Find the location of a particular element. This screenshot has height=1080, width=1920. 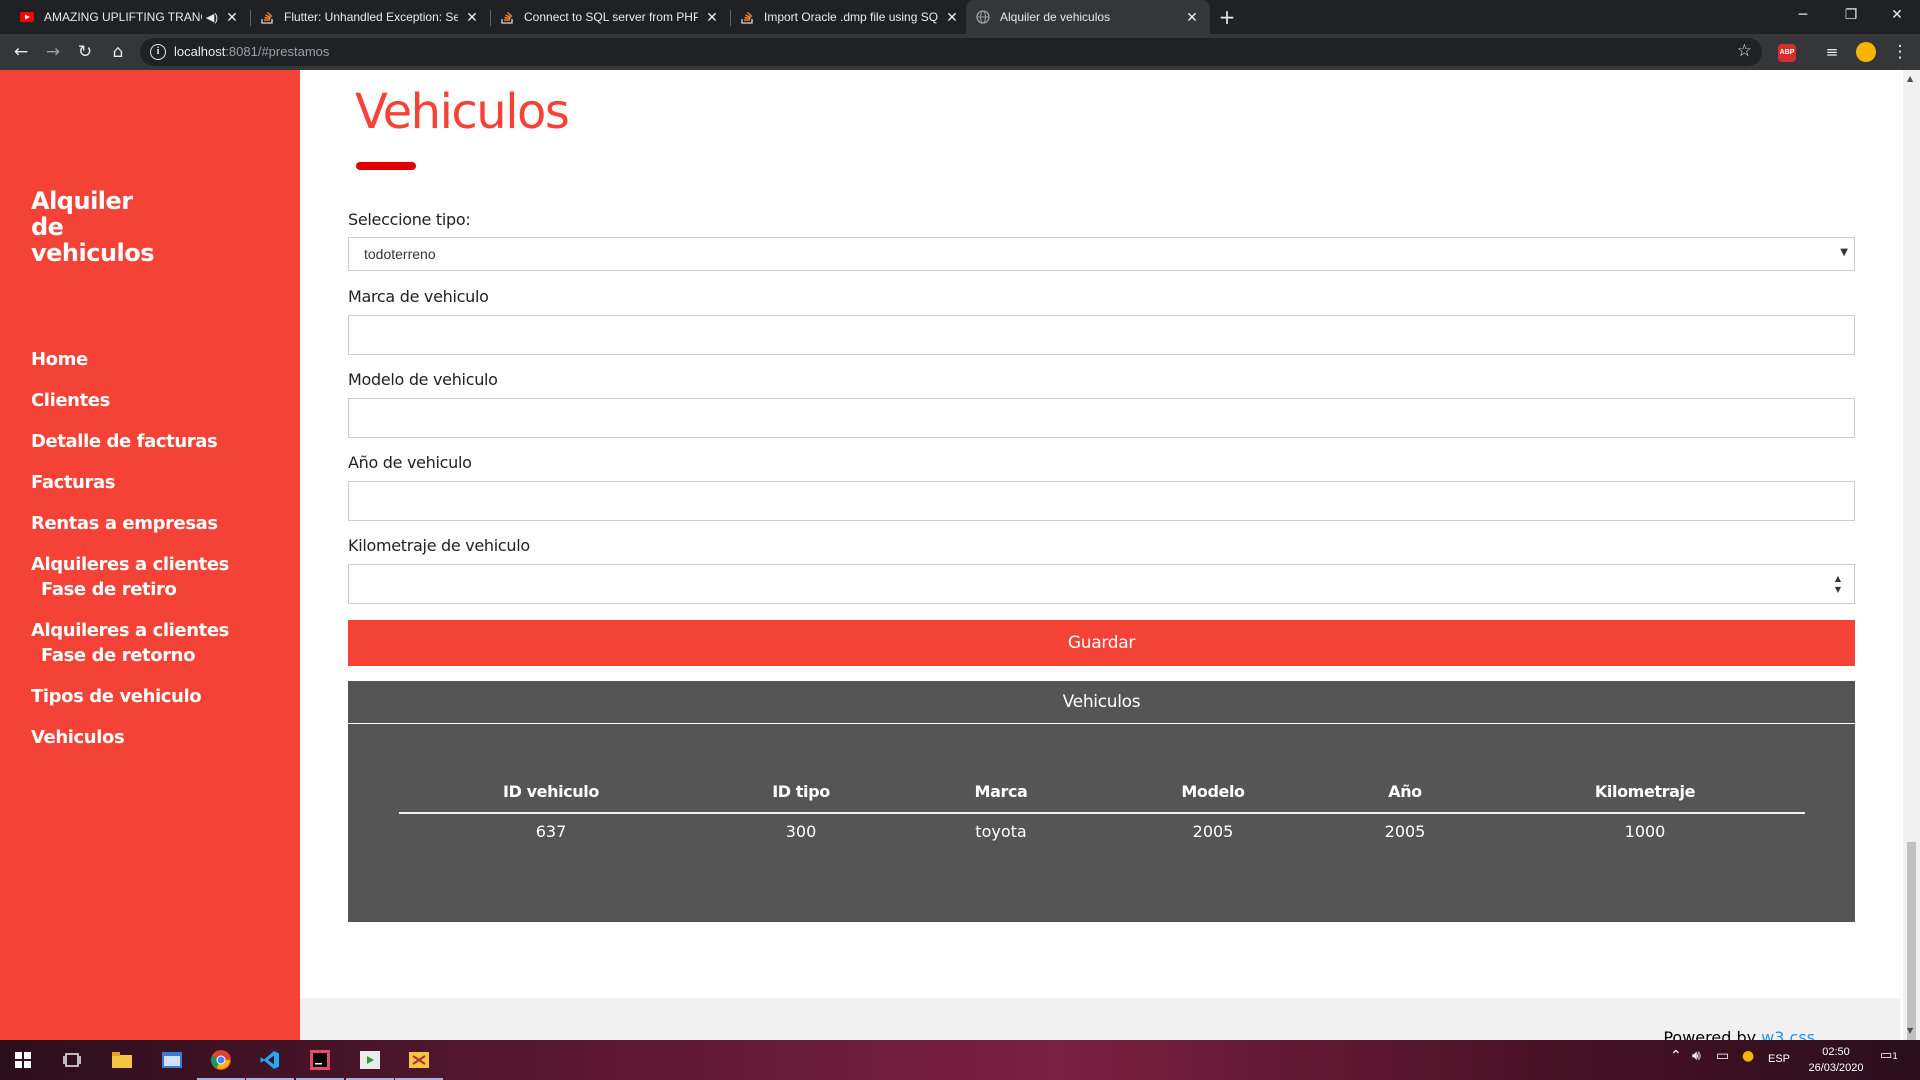

sidebar-item-detalle-facturas: Detalle de facturas is located at coordinates (124, 441).